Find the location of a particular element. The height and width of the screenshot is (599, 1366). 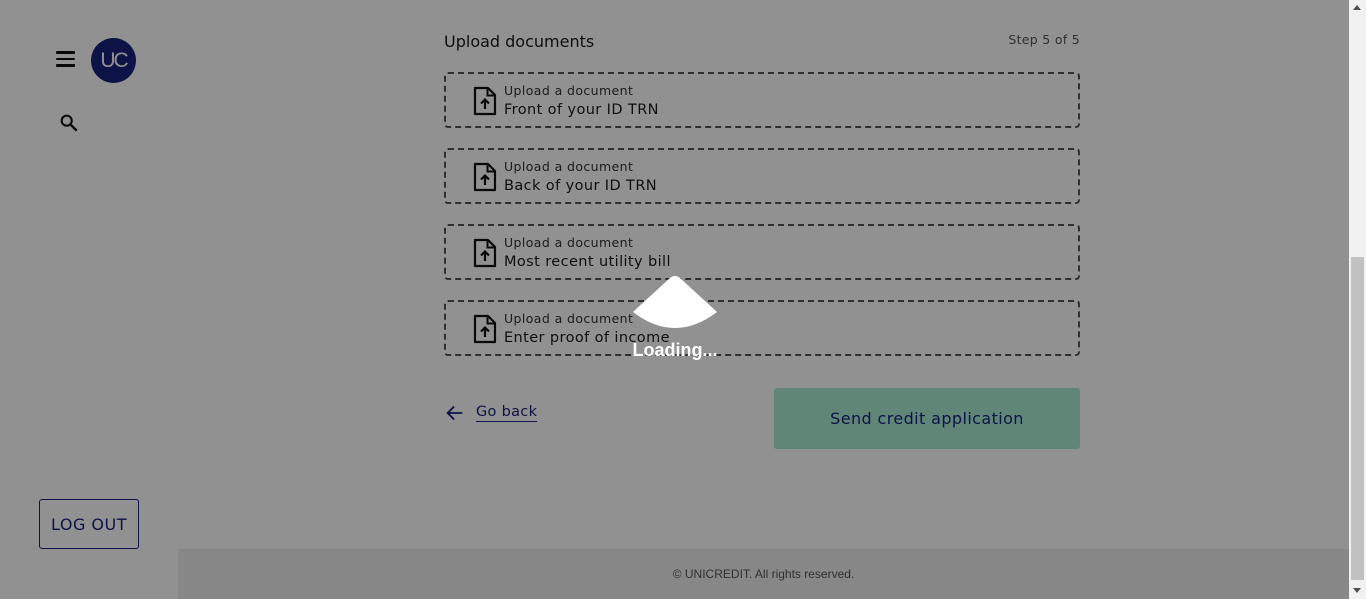

scroll-down-arrow-icon is located at coordinates (1357, 590).